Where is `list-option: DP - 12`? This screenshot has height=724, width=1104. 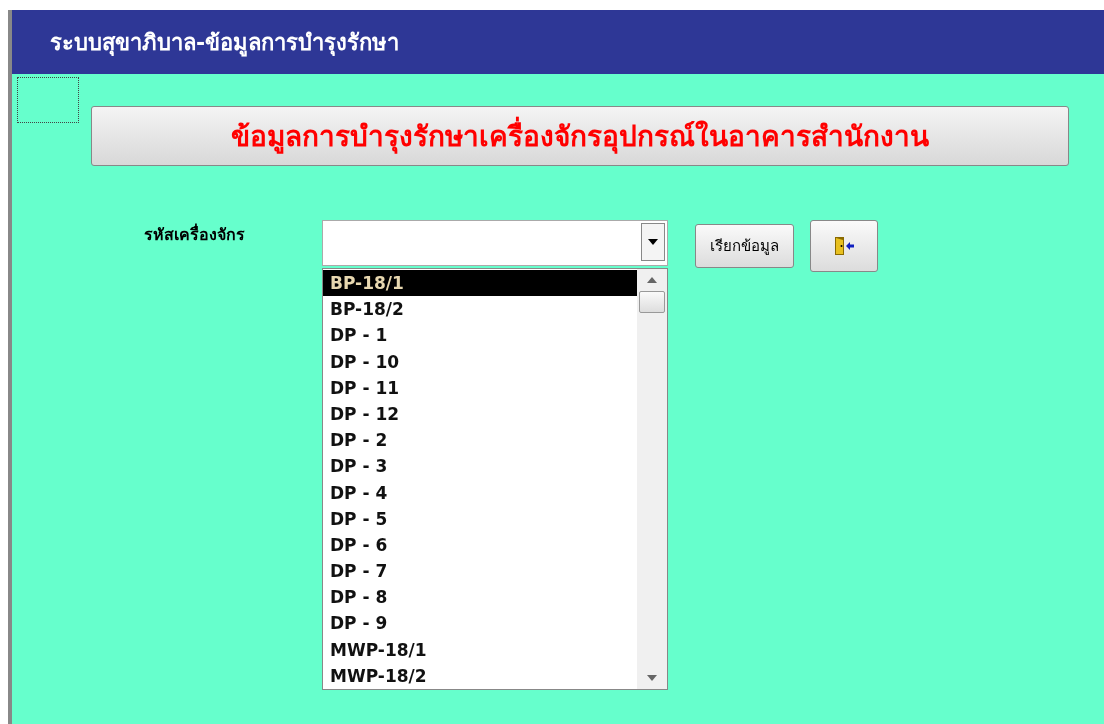
list-option: DP - 12 is located at coordinates (480, 414).